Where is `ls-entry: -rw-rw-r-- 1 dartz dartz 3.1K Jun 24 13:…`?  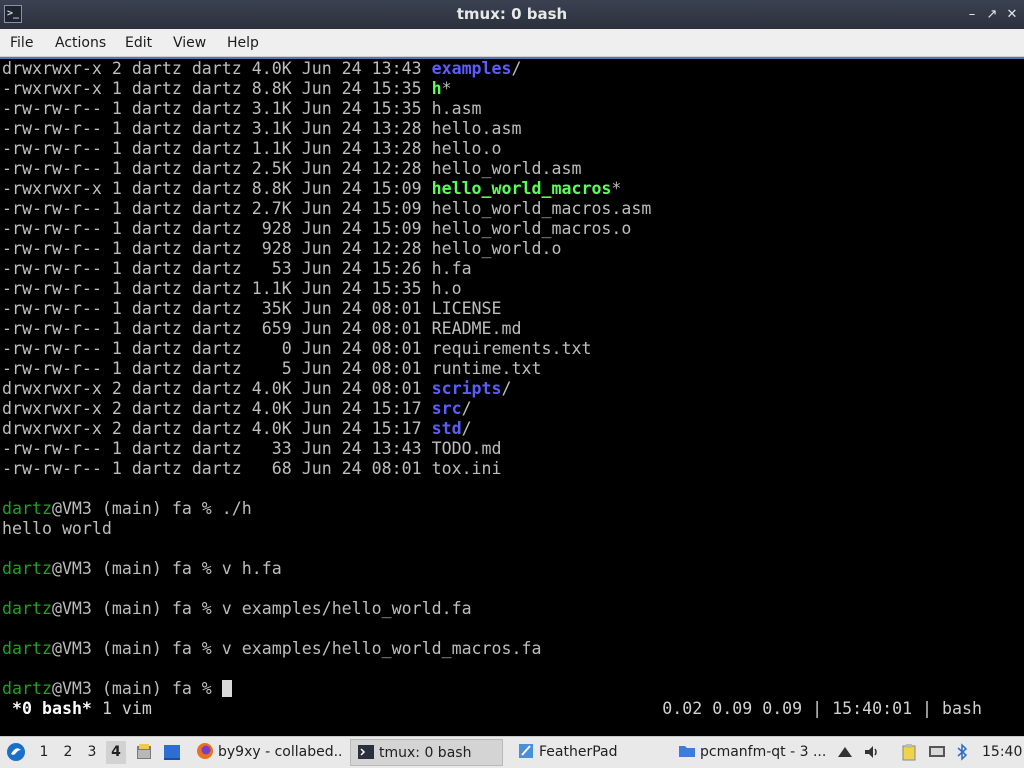 ls-entry: -rw-rw-r-- 1 dartz dartz 3.1K Jun 24 13:… is located at coordinates (262, 129).